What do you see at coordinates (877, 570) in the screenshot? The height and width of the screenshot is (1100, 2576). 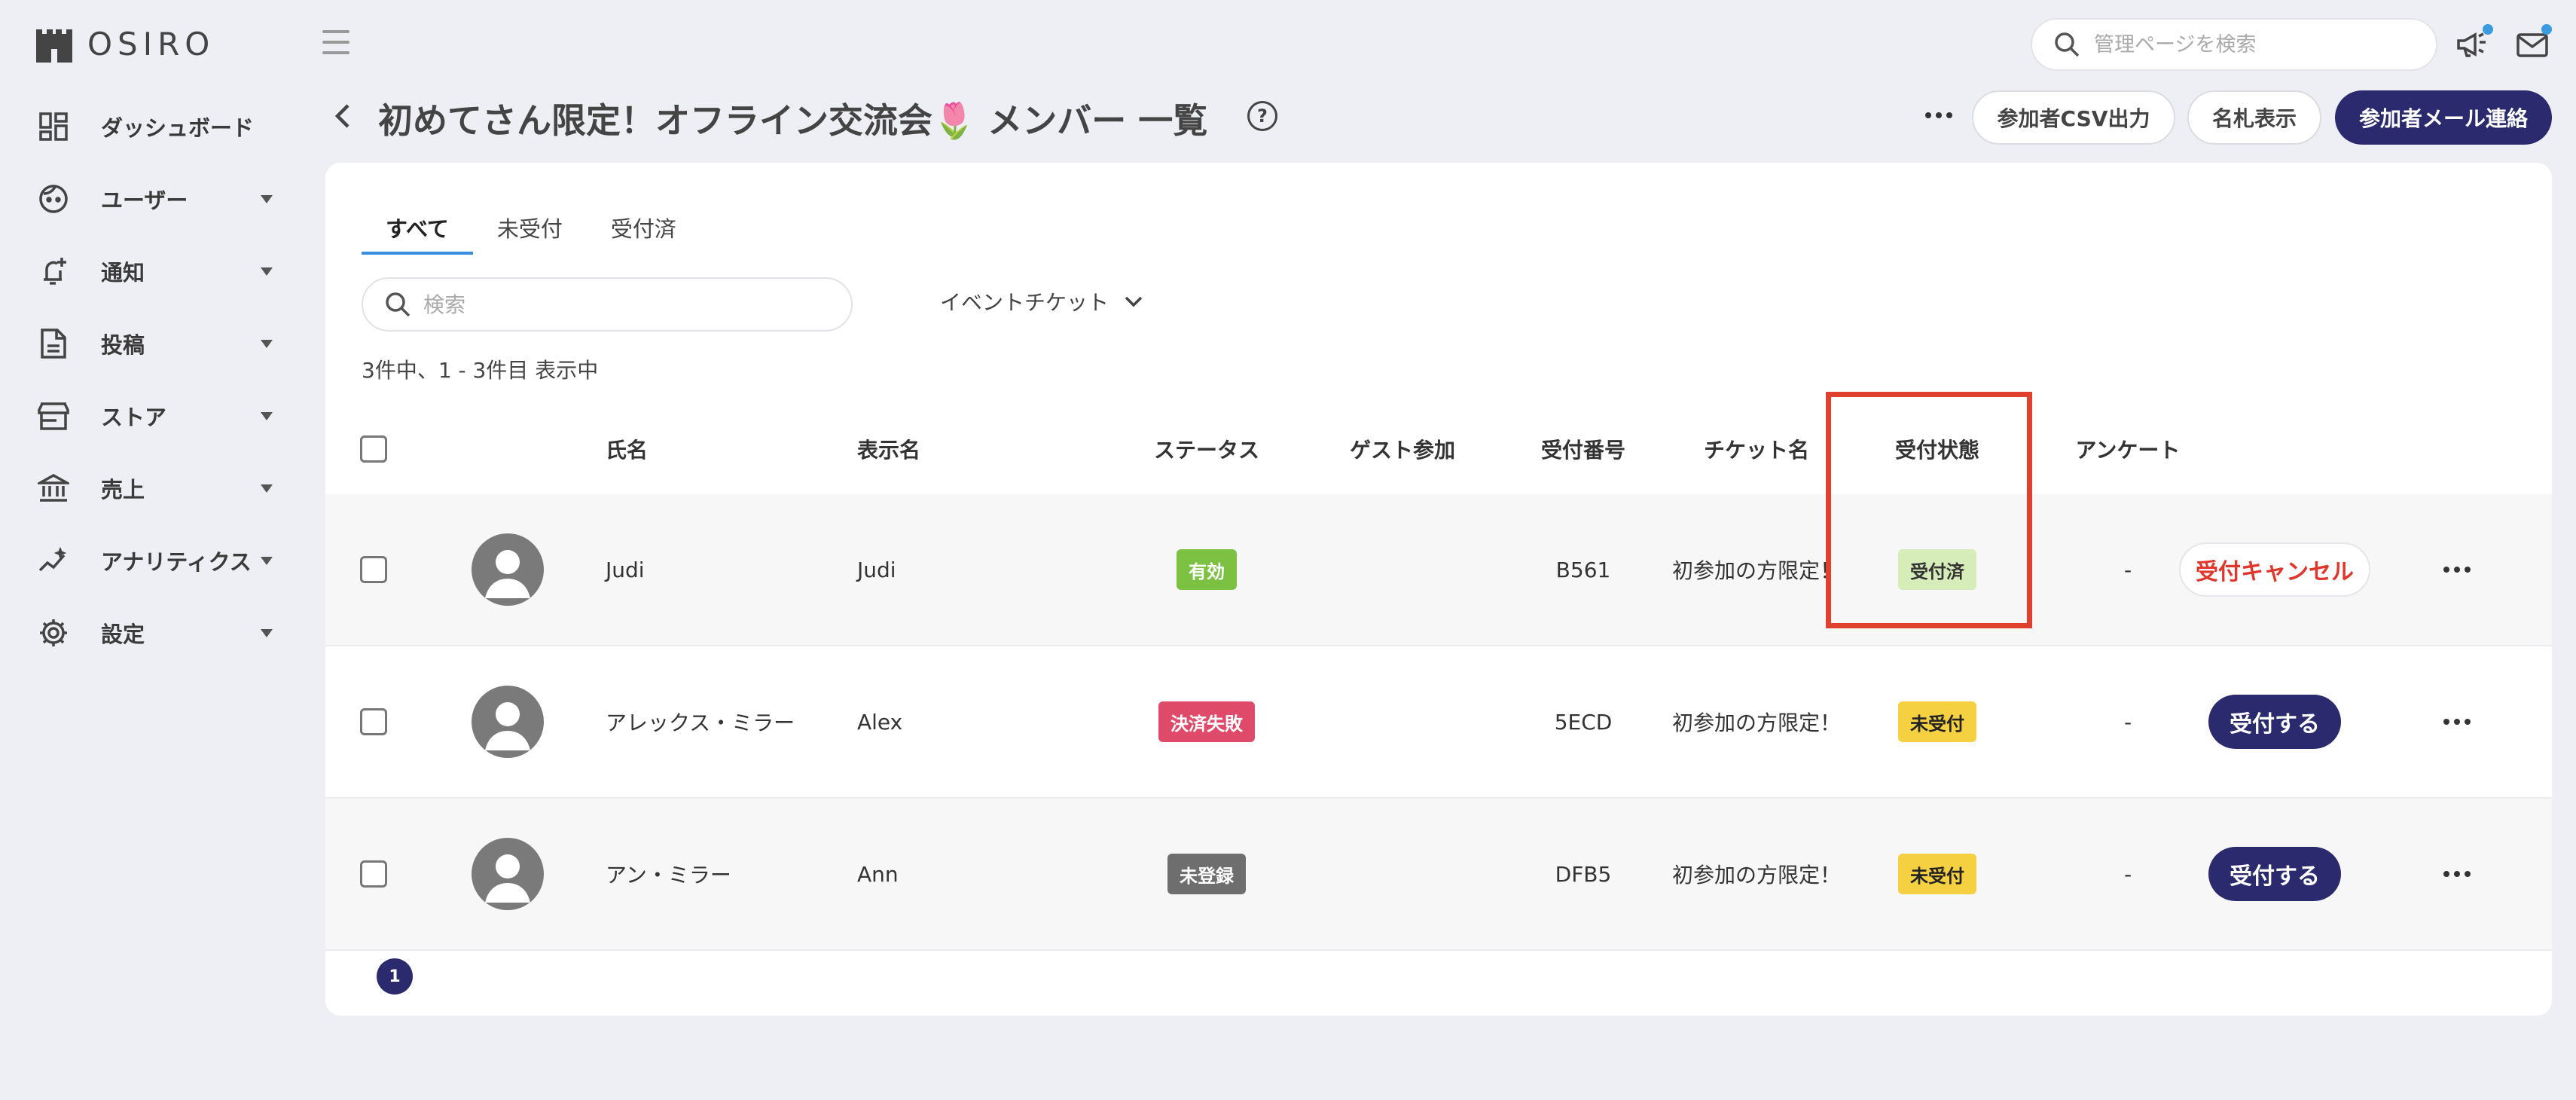 I see `cell-display-name: Judi` at bounding box center [877, 570].